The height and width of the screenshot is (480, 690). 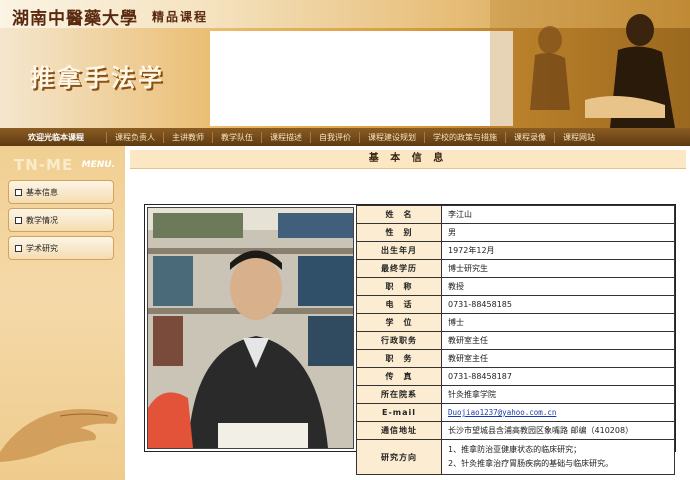 I want to click on table-row: 通信地址 长沙市望城县含浦高教园区象嘴路 邮编（410208）, so click(x=515, y=430).